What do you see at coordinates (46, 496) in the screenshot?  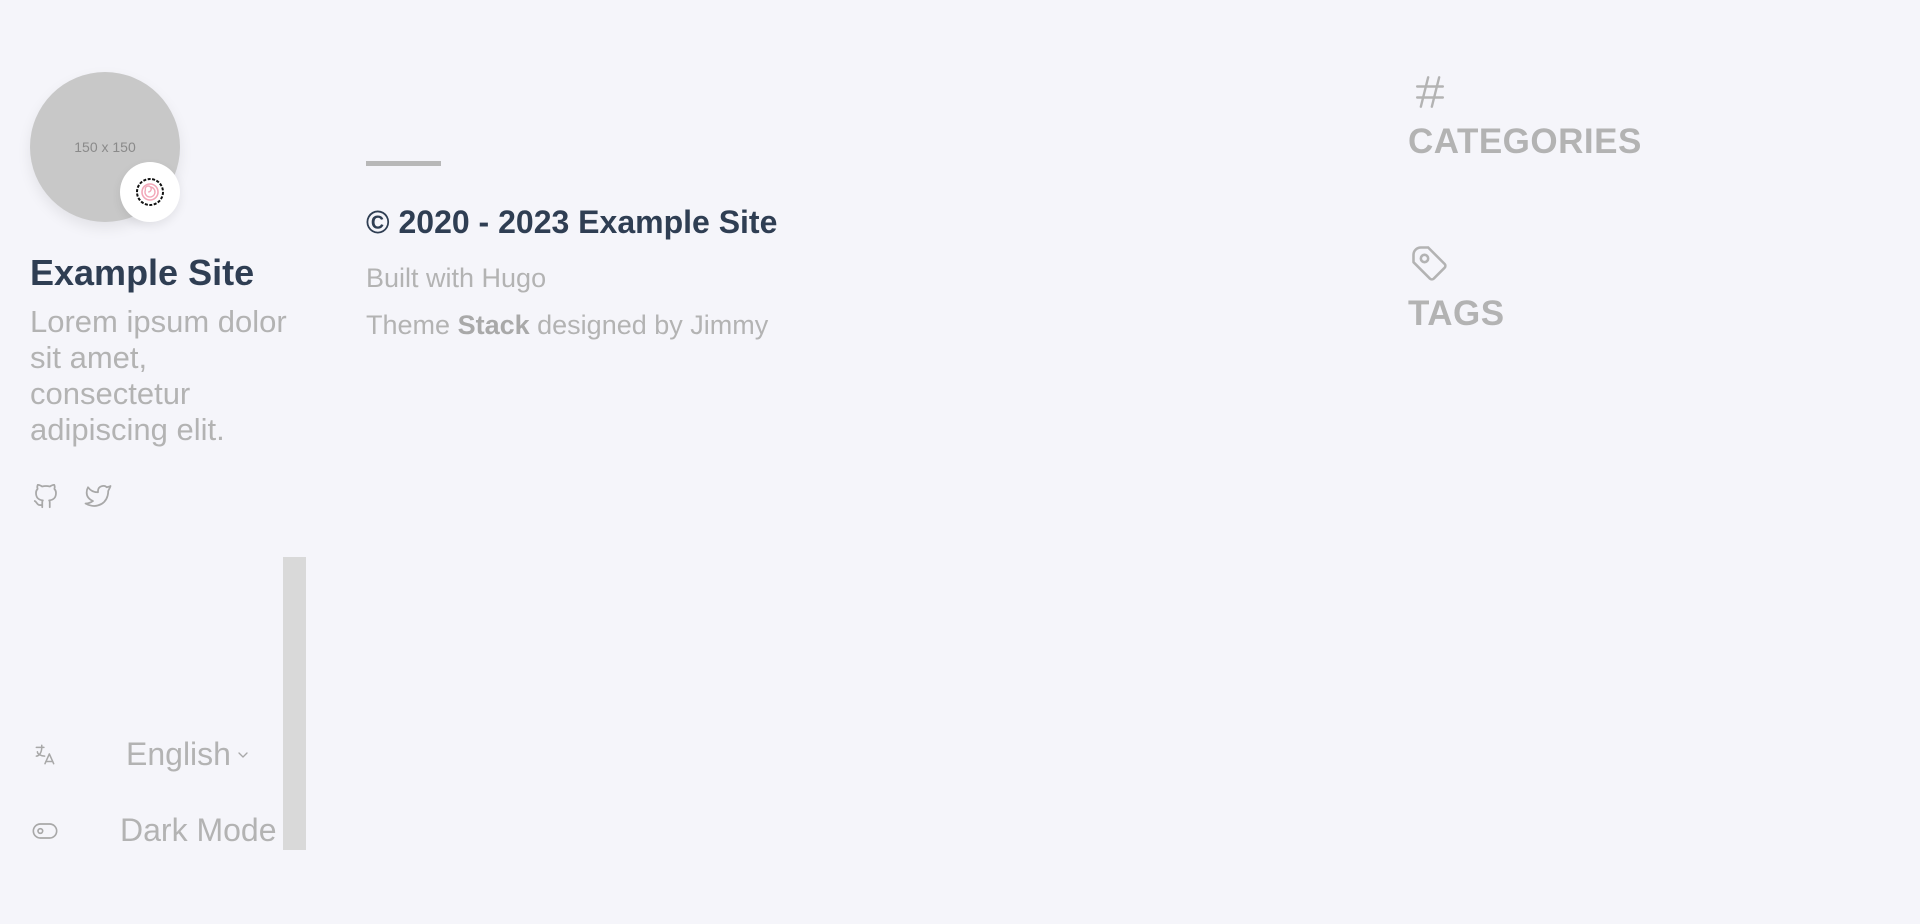 I see `github-icon` at bounding box center [46, 496].